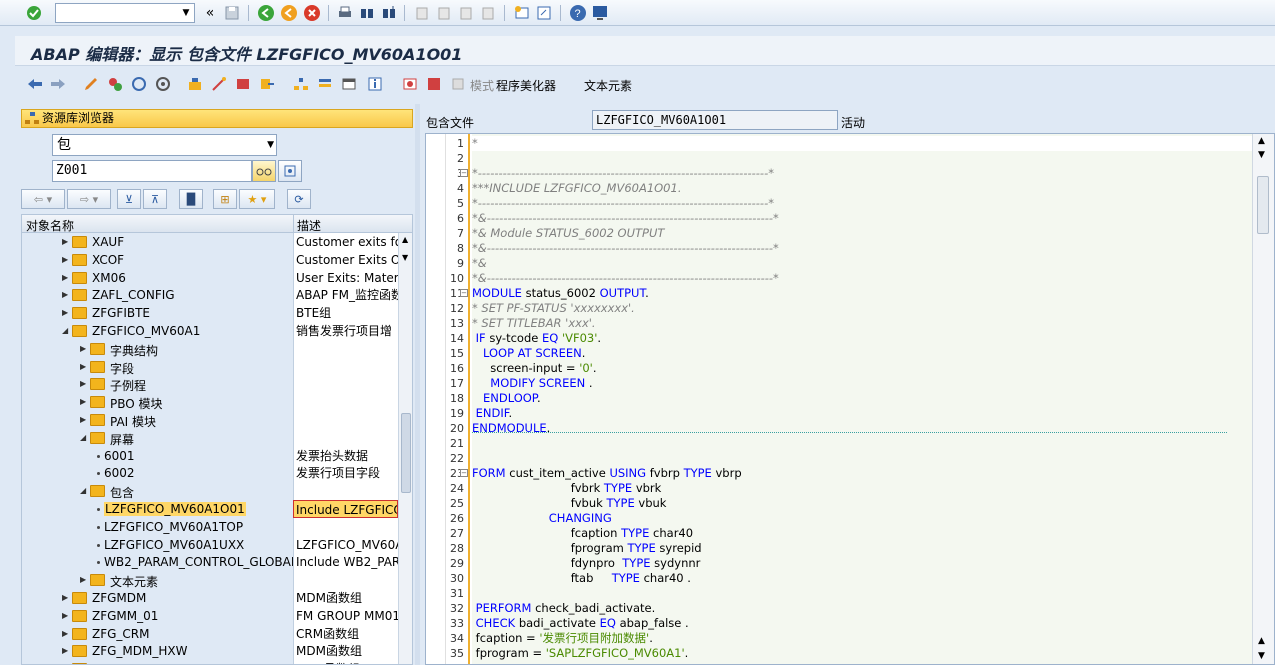 This screenshot has height=665, width=1275. What do you see at coordinates (511, 428) in the screenshot?
I see `code-line: ENDMODULE.` at bounding box center [511, 428].